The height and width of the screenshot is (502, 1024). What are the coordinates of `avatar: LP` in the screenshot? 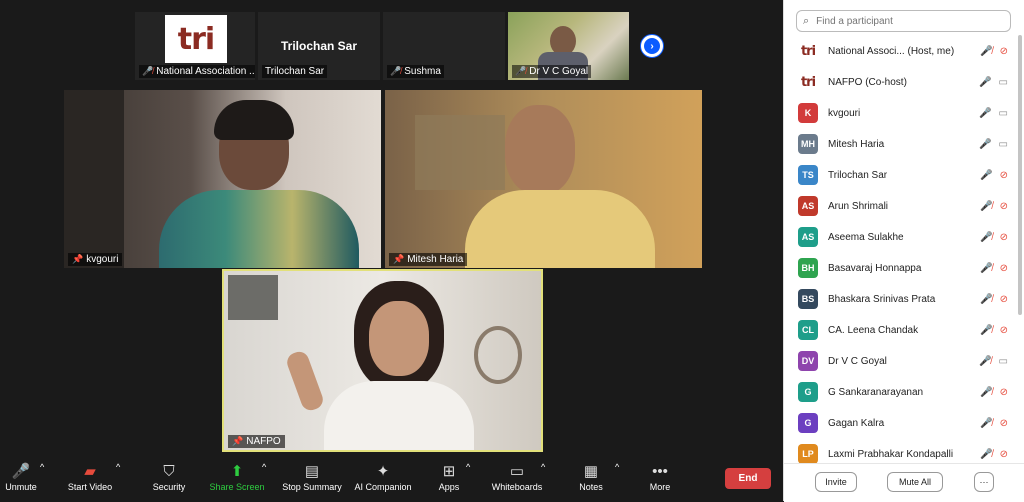 It's located at (808, 454).